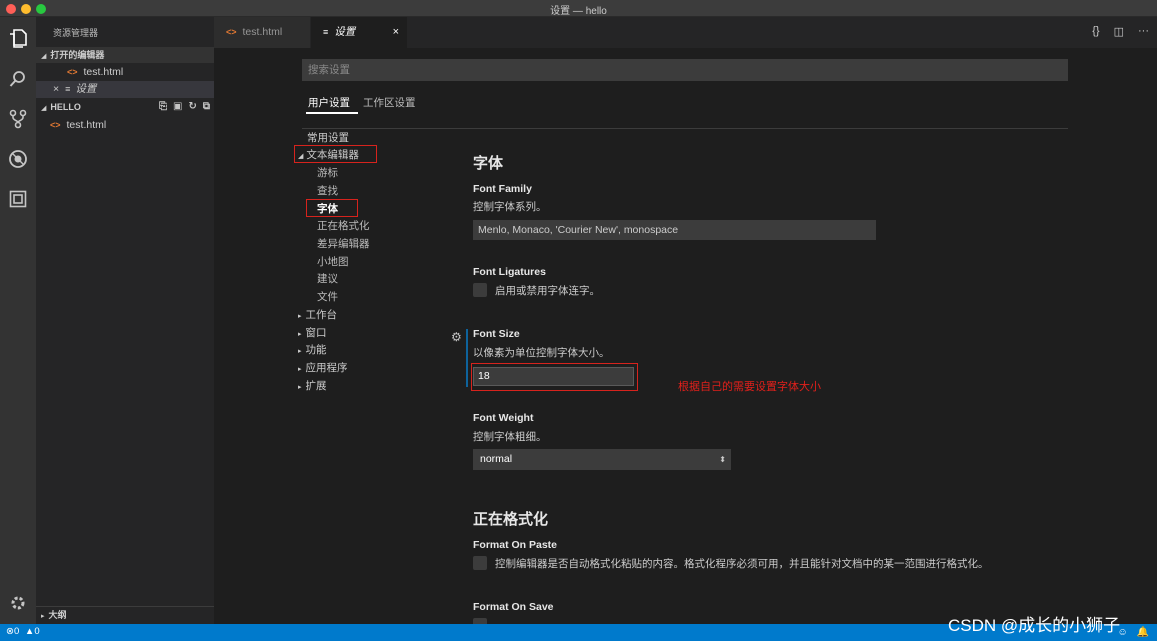 Image resolution: width=1157 pixels, height=641 pixels. I want to click on open-settings-json-icon: {}, so click(1095, 31).